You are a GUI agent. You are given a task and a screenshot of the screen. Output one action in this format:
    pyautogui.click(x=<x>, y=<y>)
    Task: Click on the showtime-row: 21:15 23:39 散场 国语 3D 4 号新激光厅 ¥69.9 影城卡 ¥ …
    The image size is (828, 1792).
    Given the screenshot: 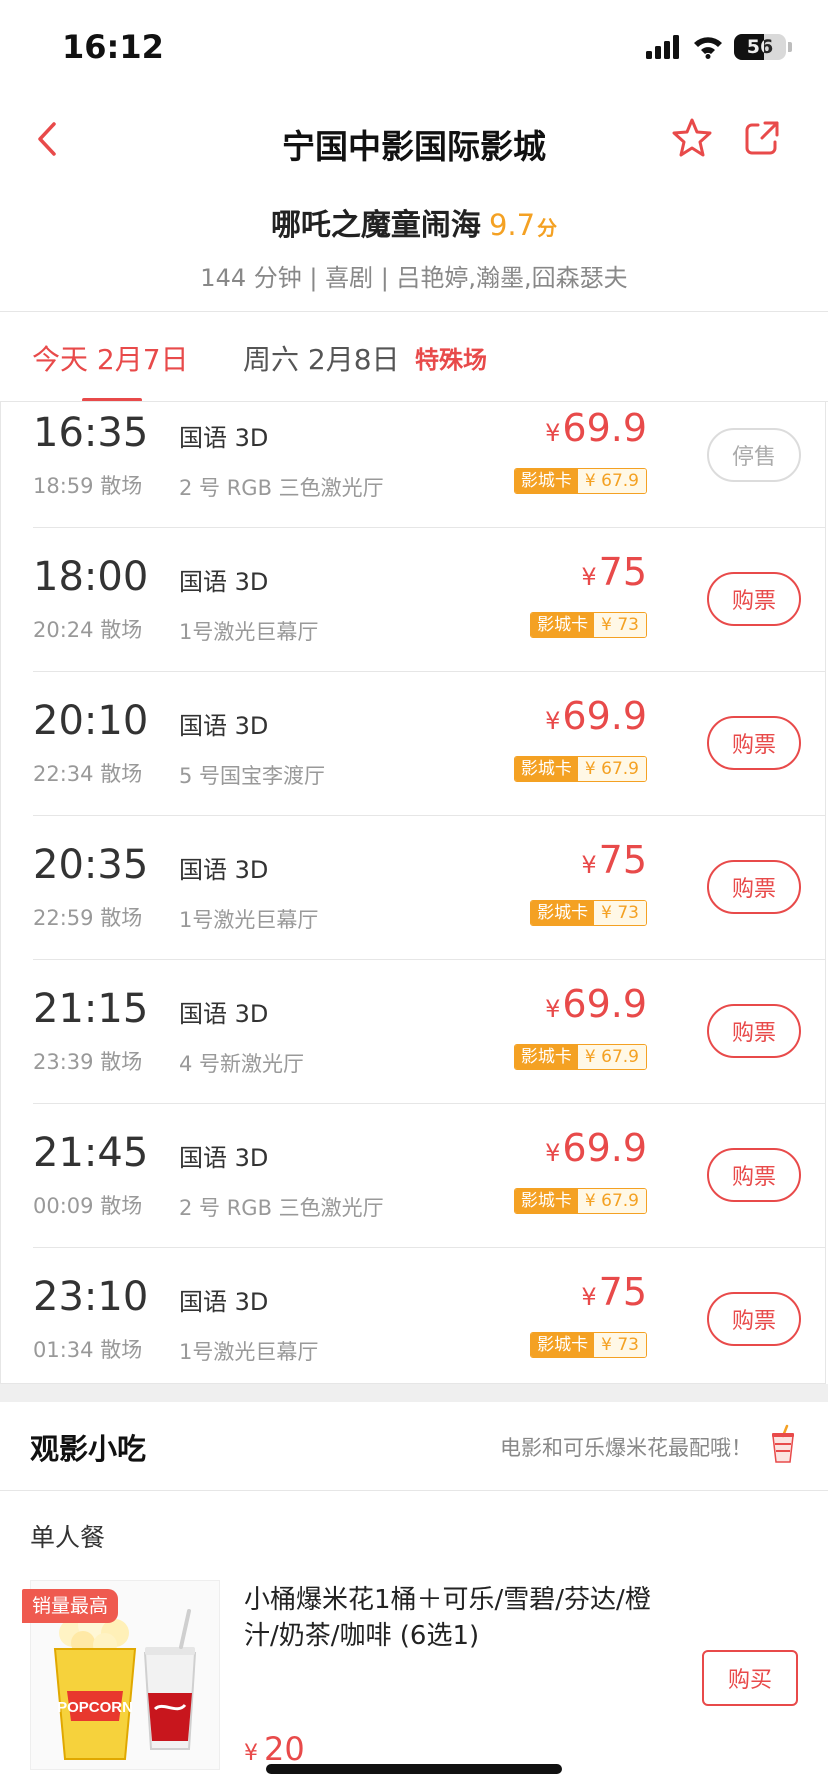 What is the action you would take?
    pyautogui.click(x=413, y=1032)
    